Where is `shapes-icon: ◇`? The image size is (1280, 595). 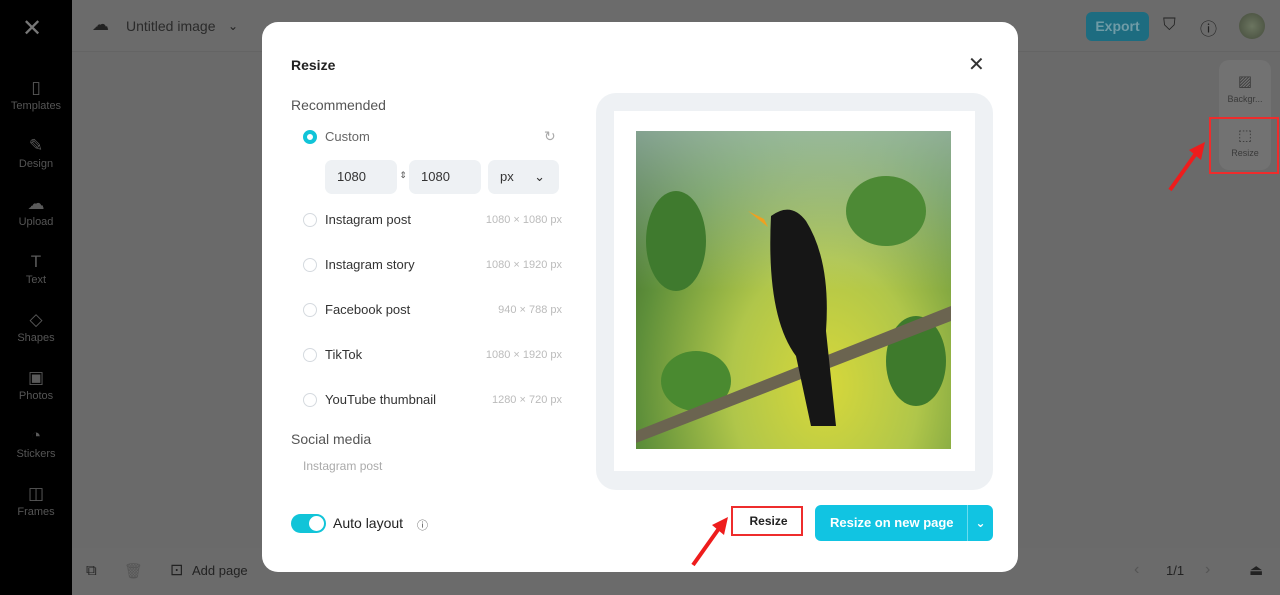
shapes-icon: ◇ is located at coordinates (36, 319).